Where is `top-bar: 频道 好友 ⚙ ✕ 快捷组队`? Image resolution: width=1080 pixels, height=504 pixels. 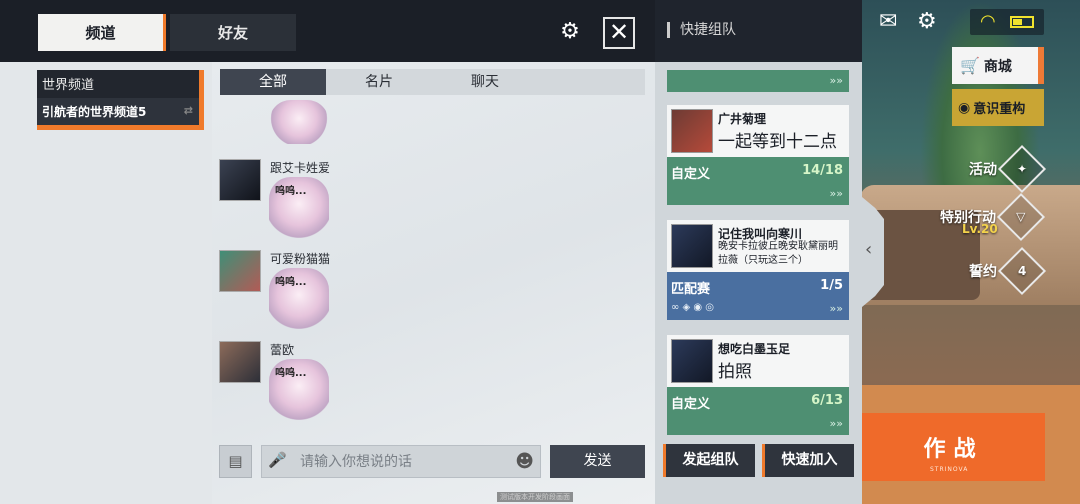 top-bar: 频道 好友 ⚙ ✕ 快捷组队 is located at coordinates (431, 31).